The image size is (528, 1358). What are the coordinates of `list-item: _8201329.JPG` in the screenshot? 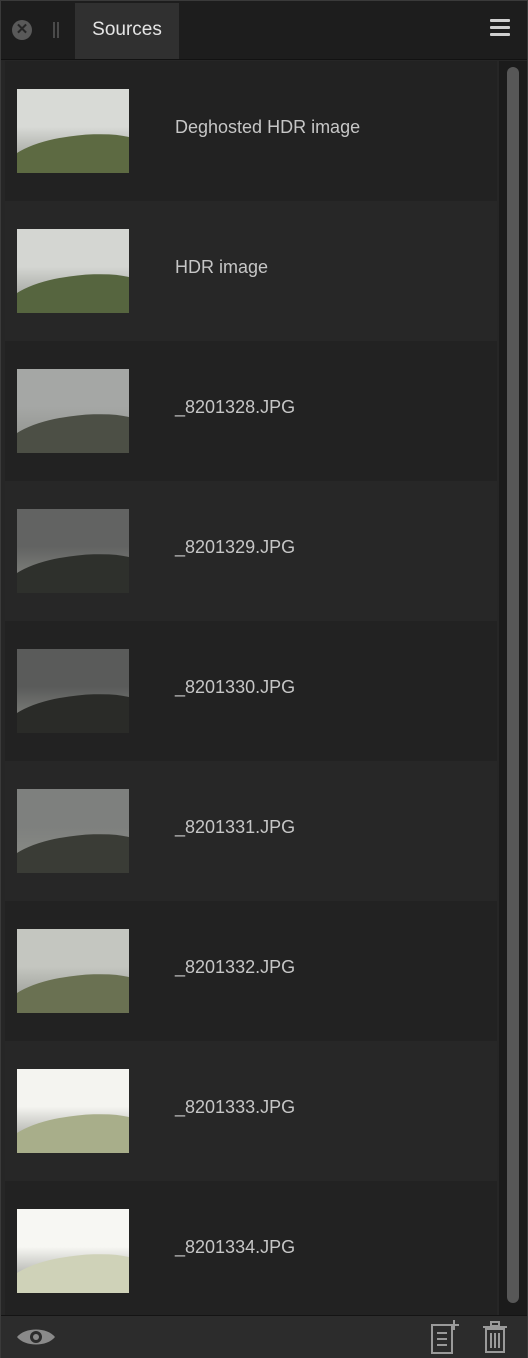 It's located at (251, 551).